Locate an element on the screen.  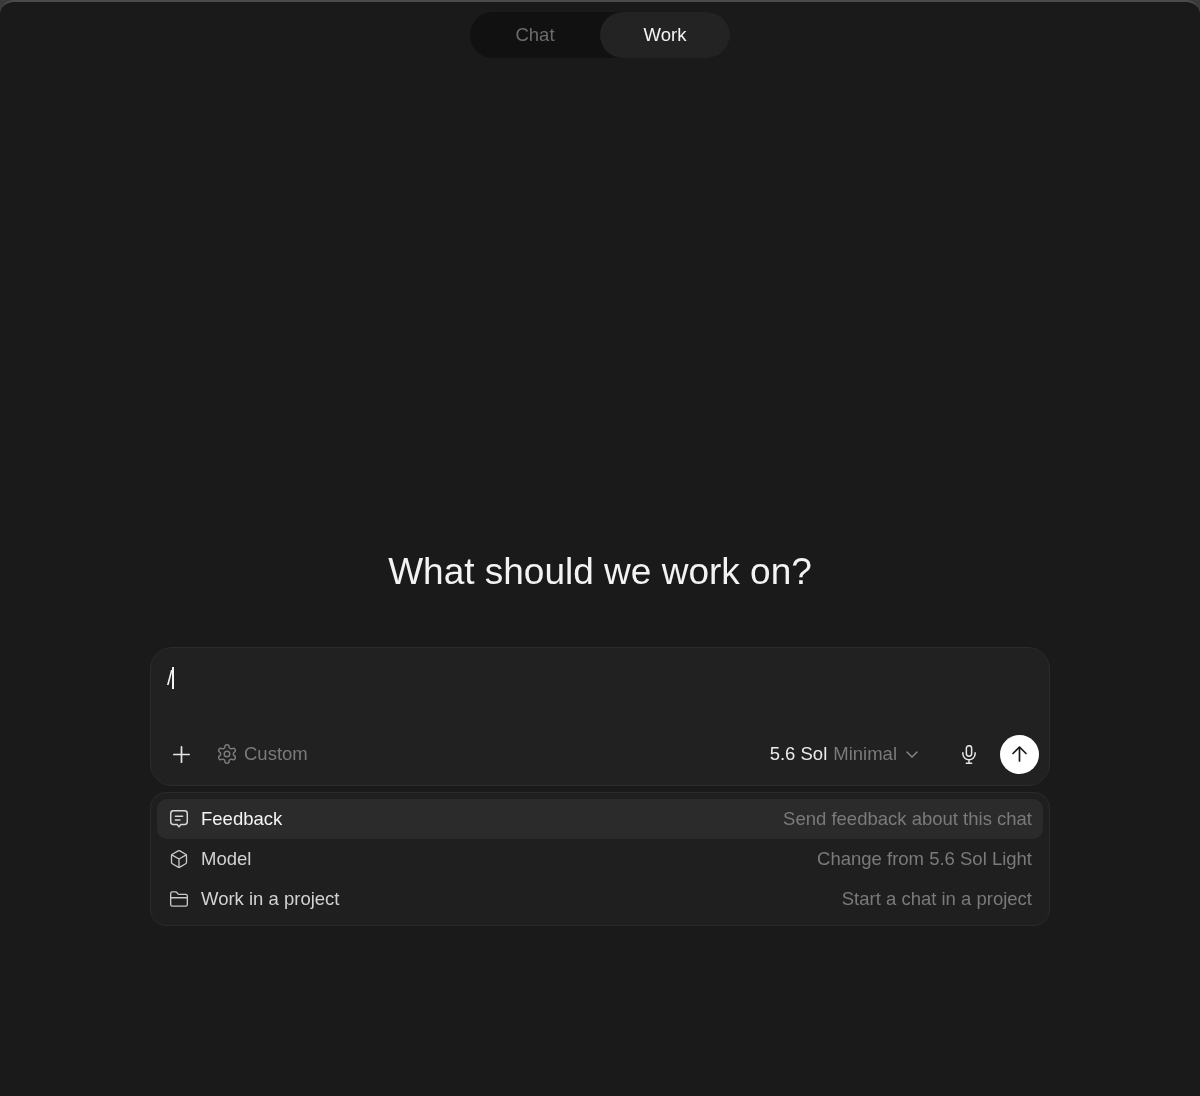
page-heading: What should we work on? is located at coordinates (600, 572).